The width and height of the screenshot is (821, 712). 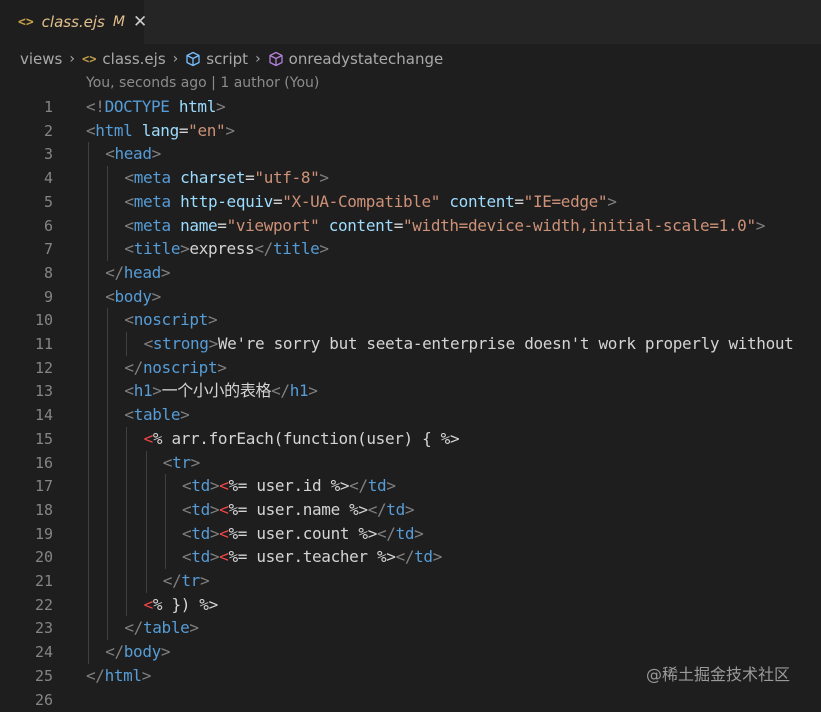 I want to click on code-token: content, so click(x=361, y=225).